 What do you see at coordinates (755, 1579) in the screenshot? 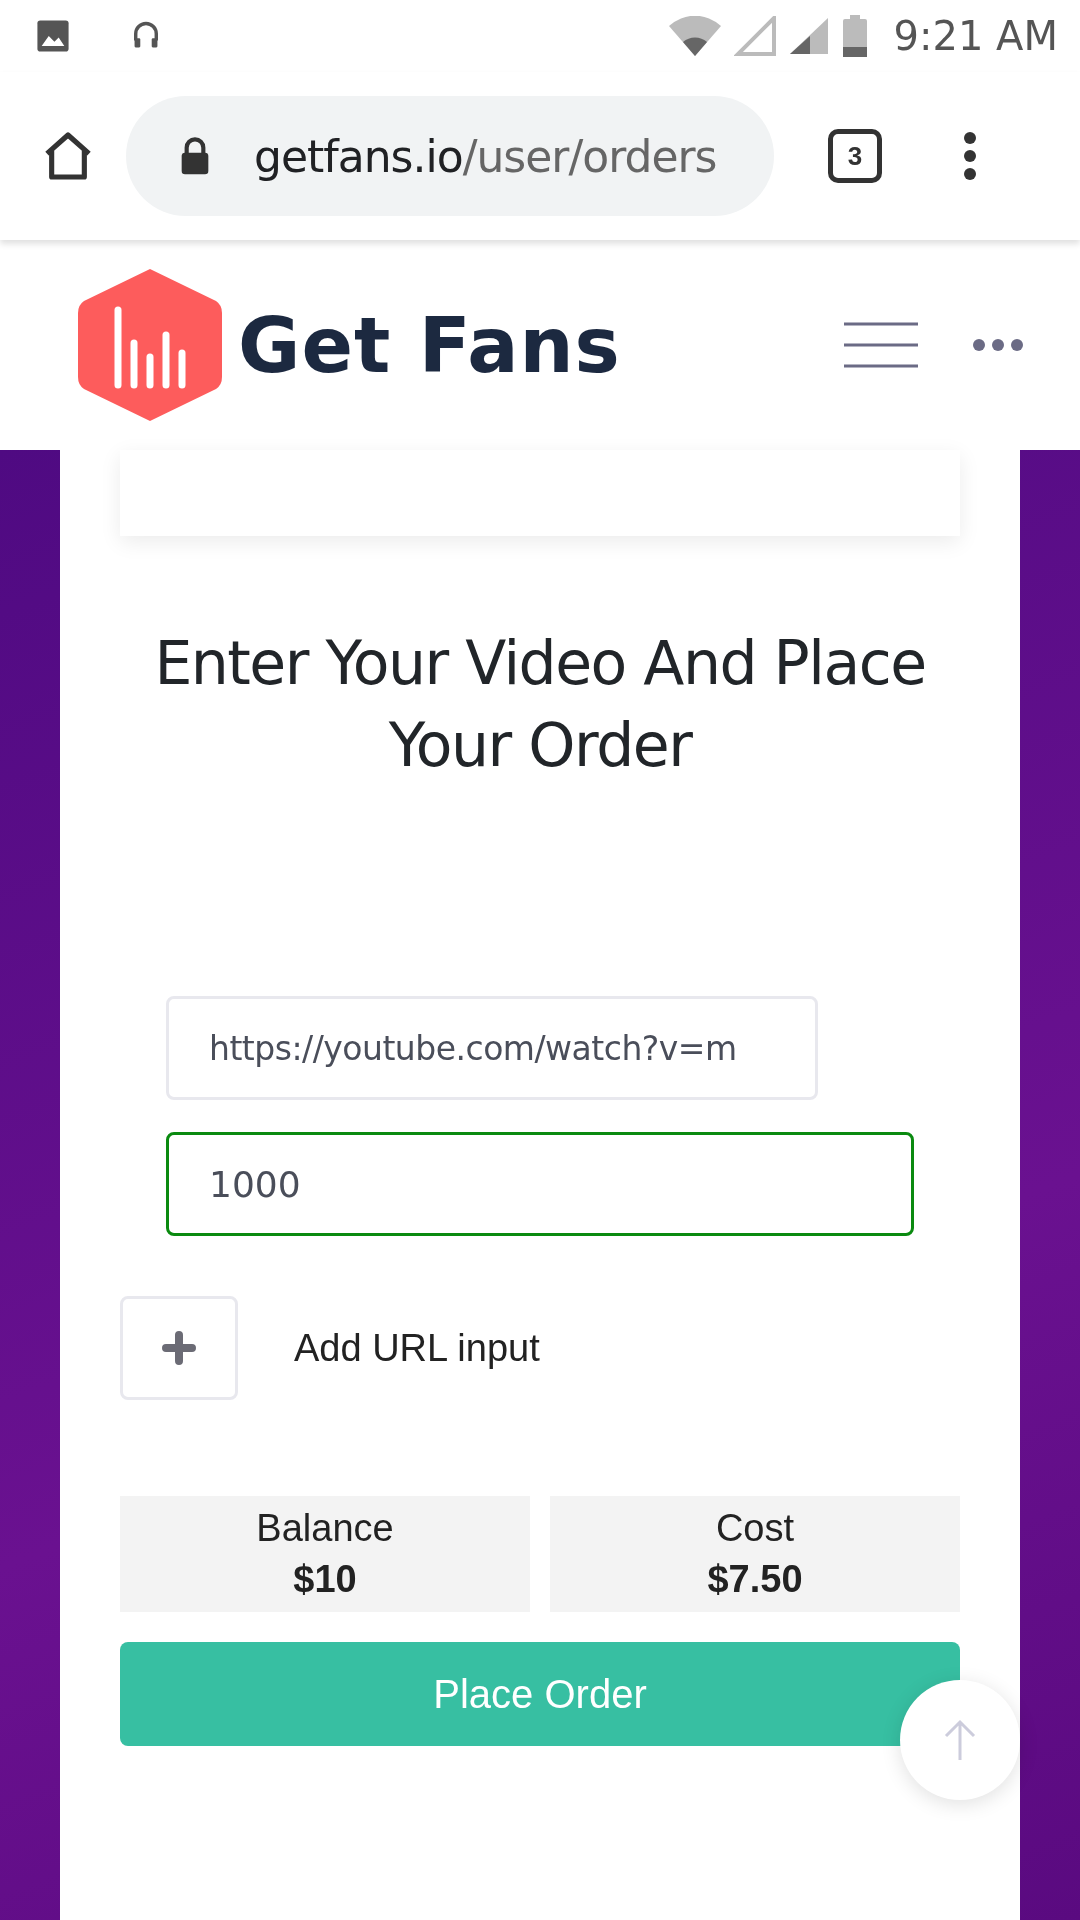
I see `summary-value: $7.50` at bounding box center [755, 1579].